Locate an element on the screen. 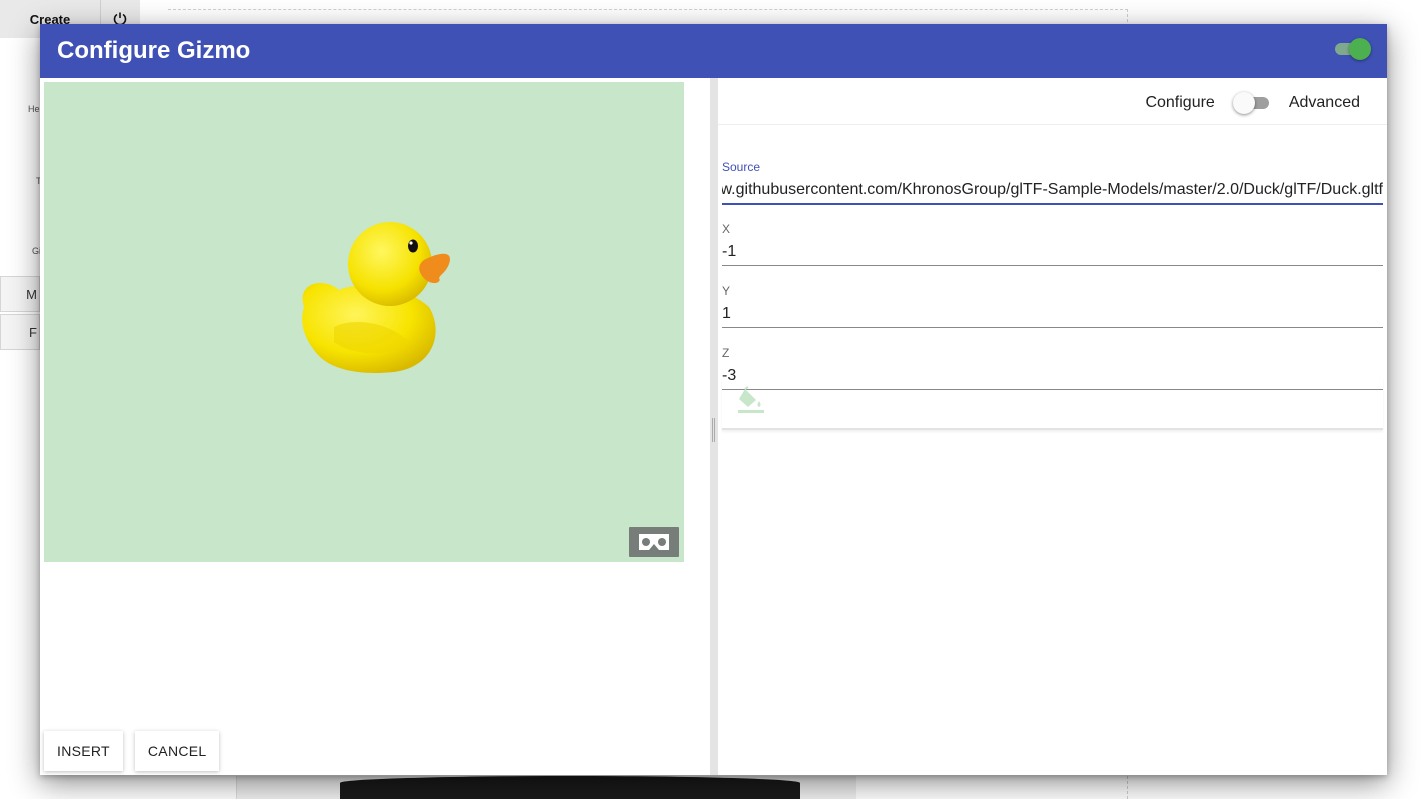 This screenshot has width=1427, height=799. splitter-handle is located at coordinates (713, 430).